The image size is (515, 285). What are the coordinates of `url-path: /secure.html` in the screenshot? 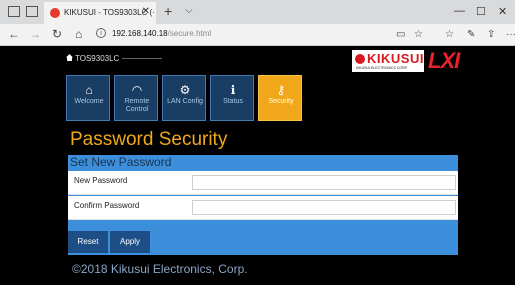 It's located at (189, 33).